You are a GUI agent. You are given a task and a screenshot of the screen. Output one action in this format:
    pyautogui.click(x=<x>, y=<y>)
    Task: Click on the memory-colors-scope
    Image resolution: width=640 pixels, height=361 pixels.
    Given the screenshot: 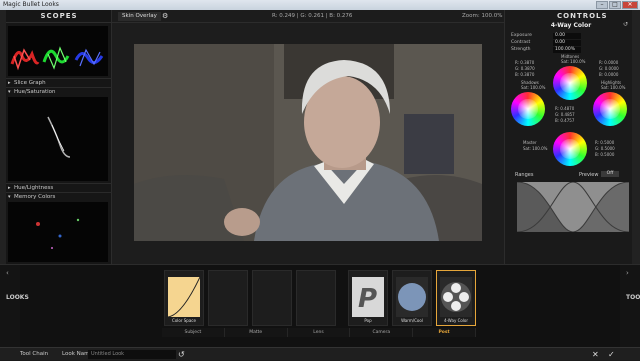 What is the action you would take?
    pyautogui.click(x=58, y=232)
    